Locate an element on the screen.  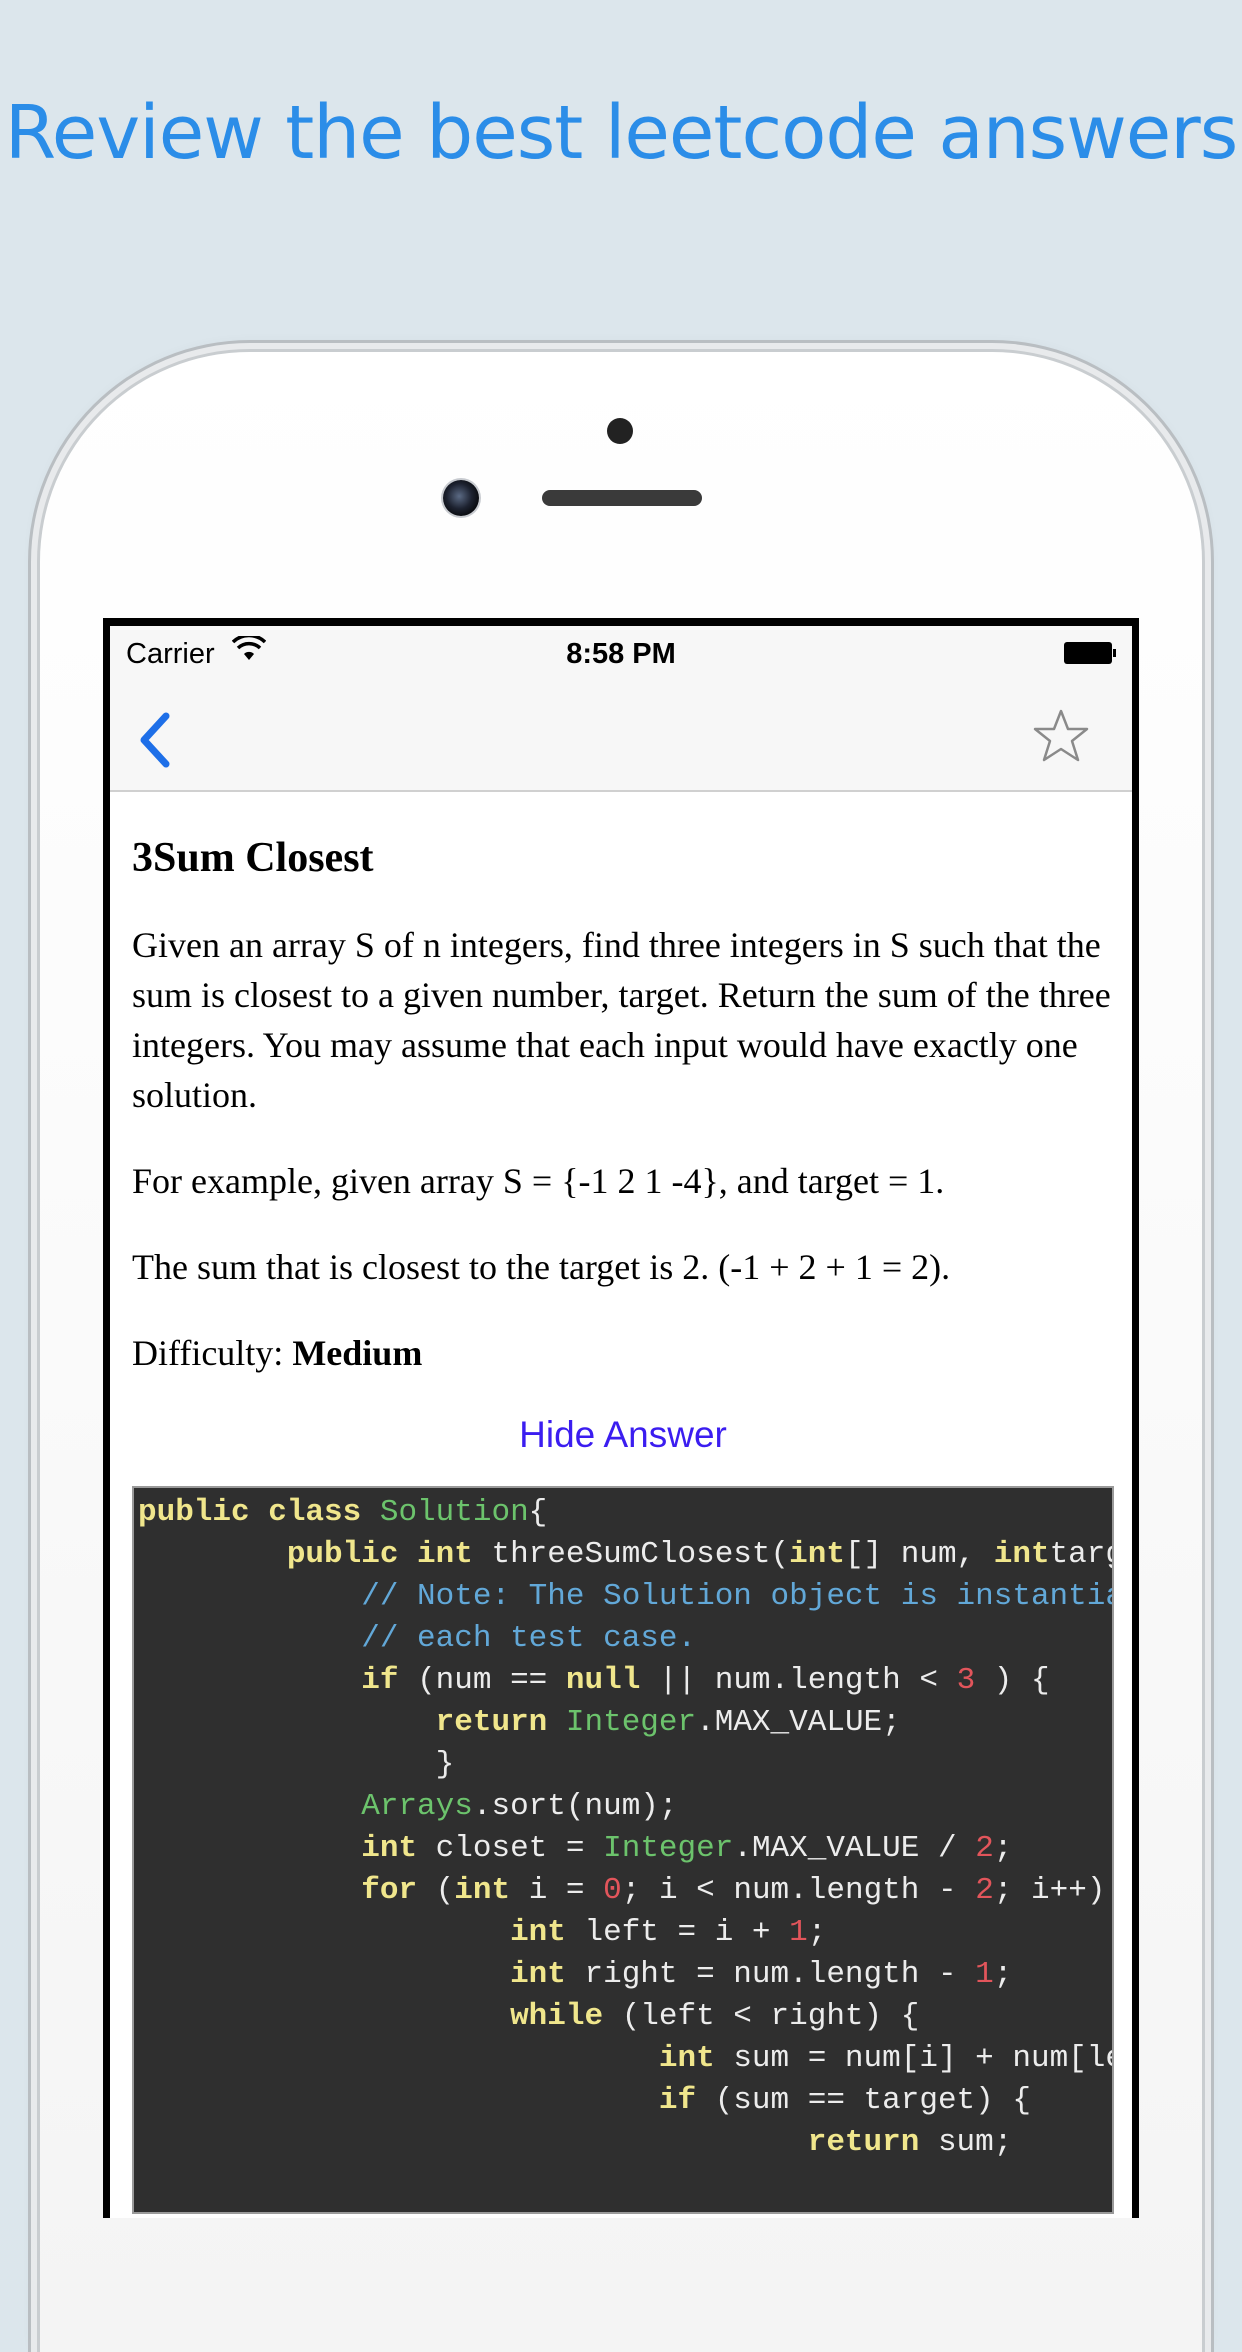
code-token: i = is located at coordinates (566, 1890).